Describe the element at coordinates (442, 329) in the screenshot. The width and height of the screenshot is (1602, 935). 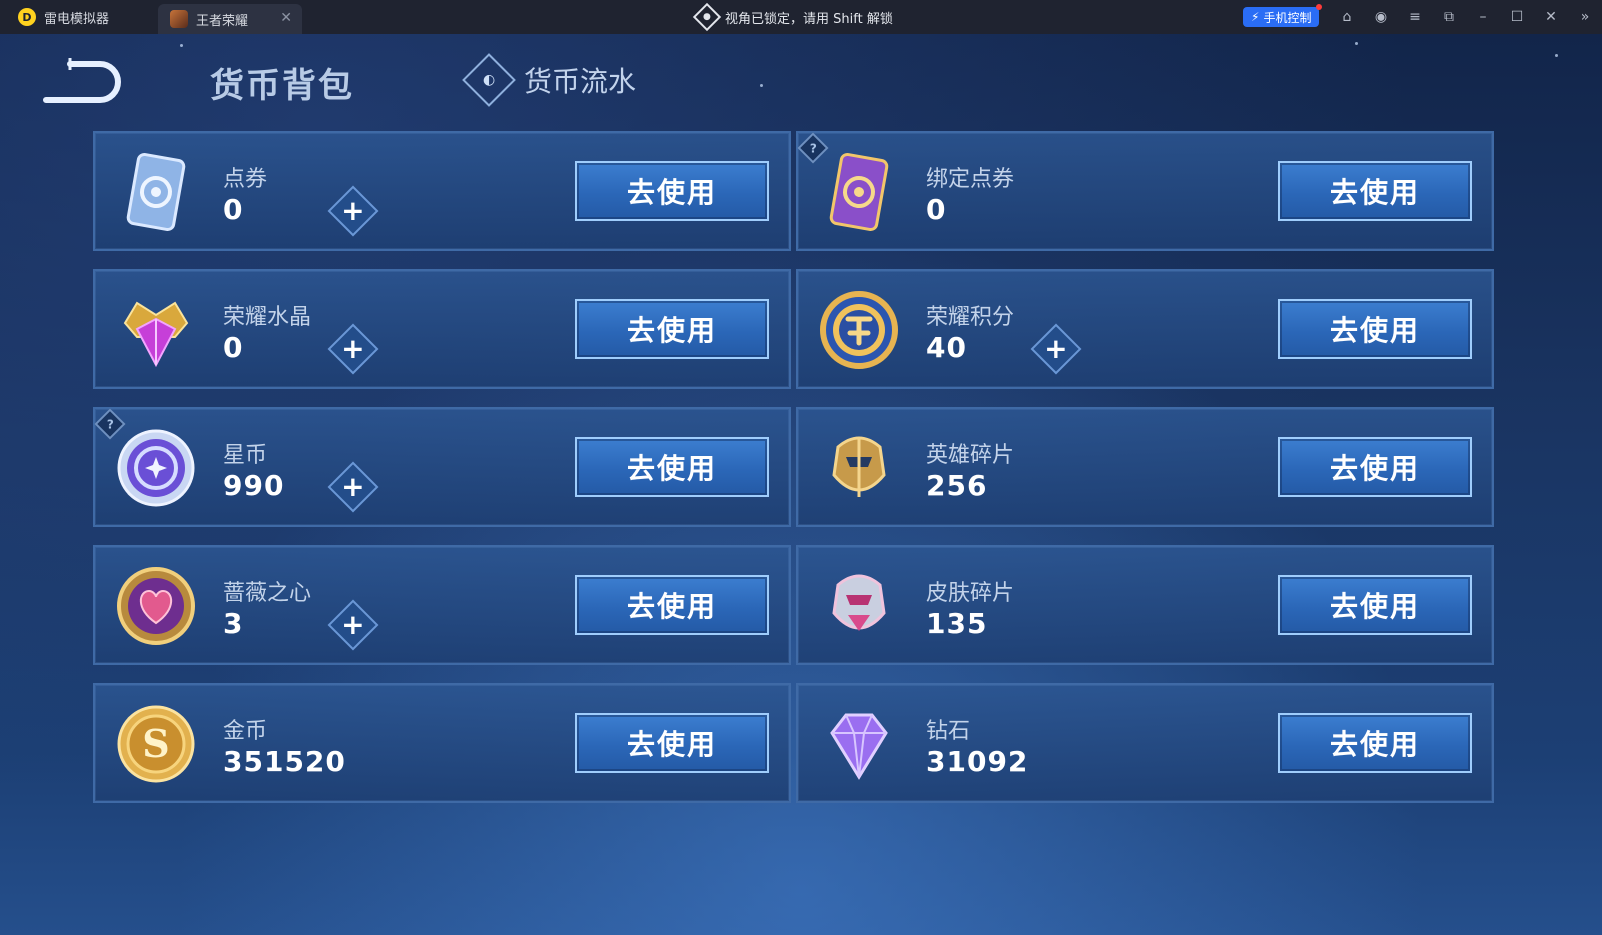
I see `currency-card-glory-crystal: 荣耀水晶 0 + 去使用` at that location.